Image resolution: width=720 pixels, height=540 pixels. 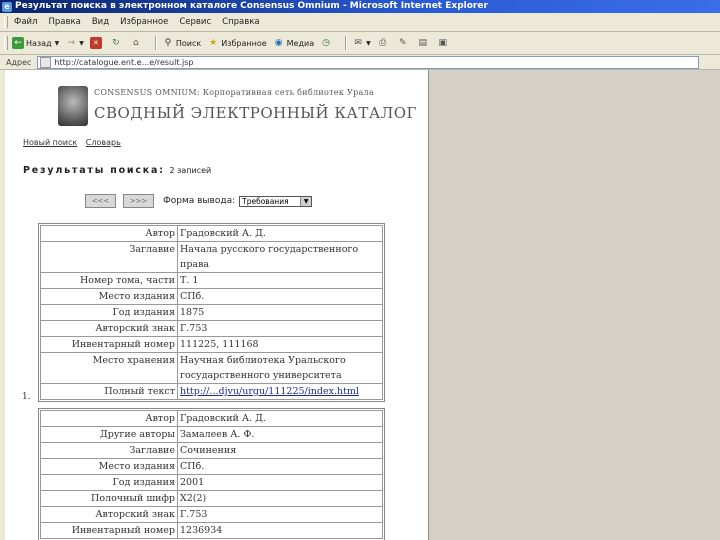 What do you see at coordinates (57, 43) in the screenshot?
I see `dropdown-arrow-icon: ▼` at bounding box center [57, 43].